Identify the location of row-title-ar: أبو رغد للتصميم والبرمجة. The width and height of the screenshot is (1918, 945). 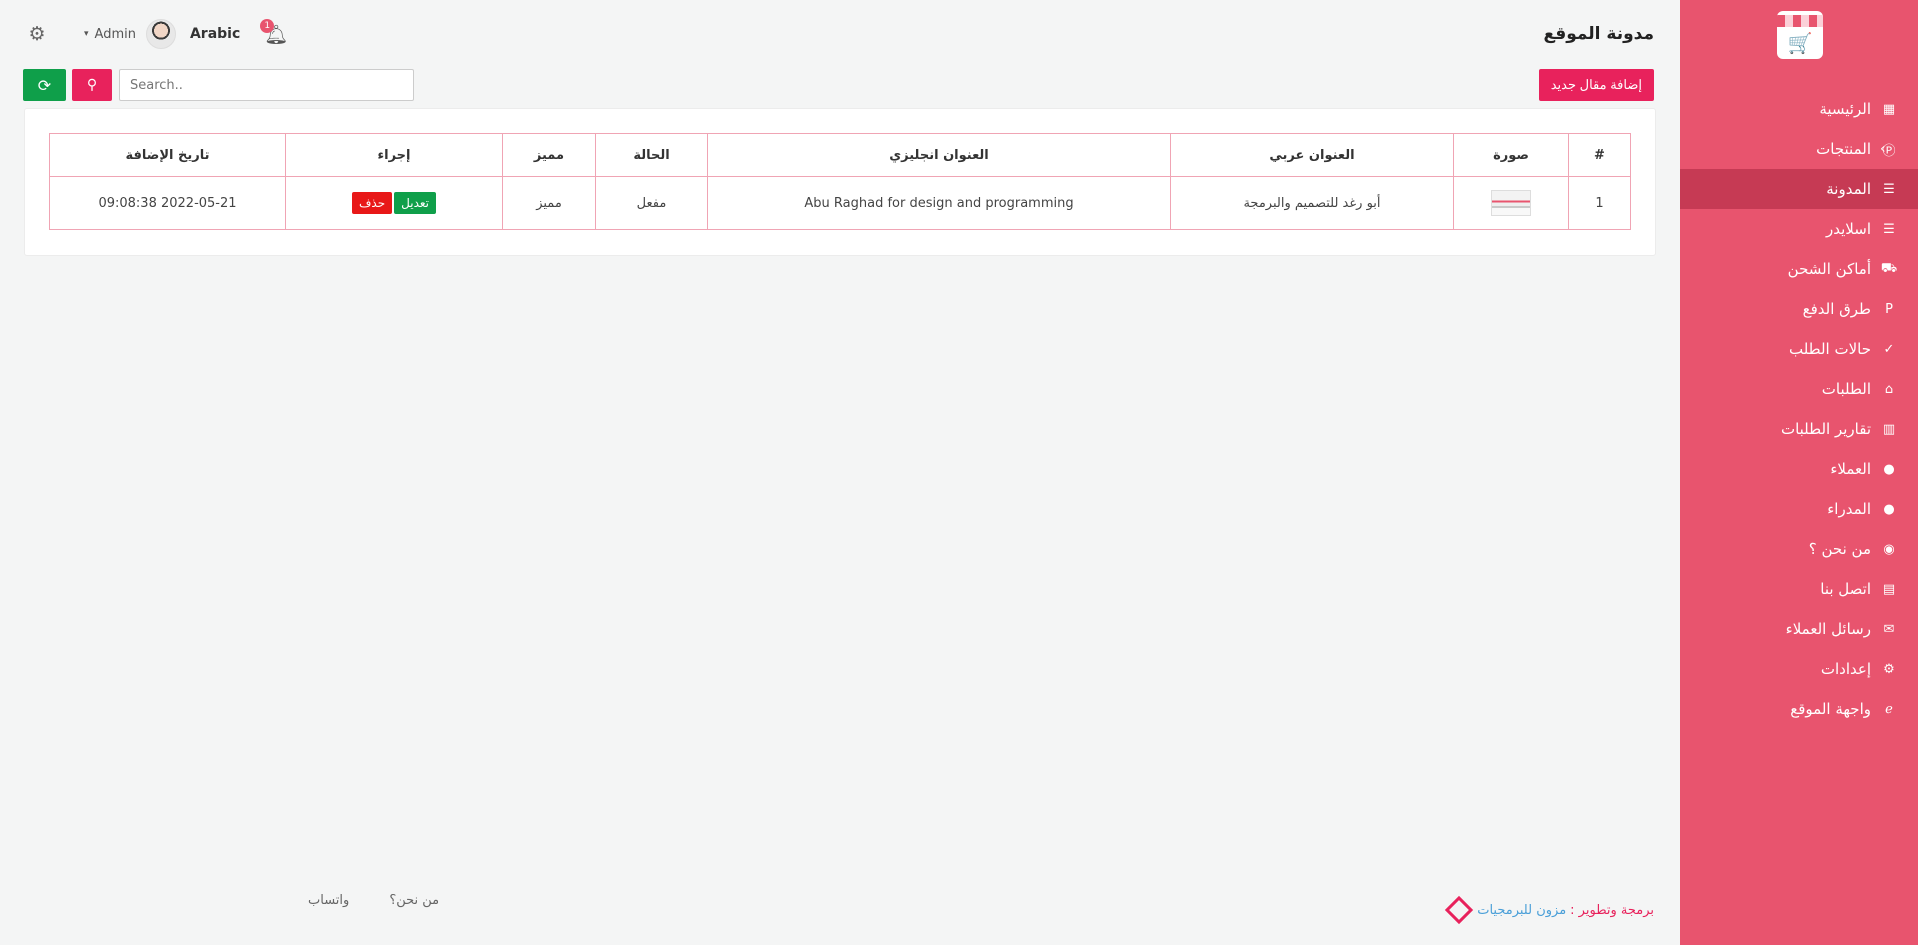
(1312, 203).